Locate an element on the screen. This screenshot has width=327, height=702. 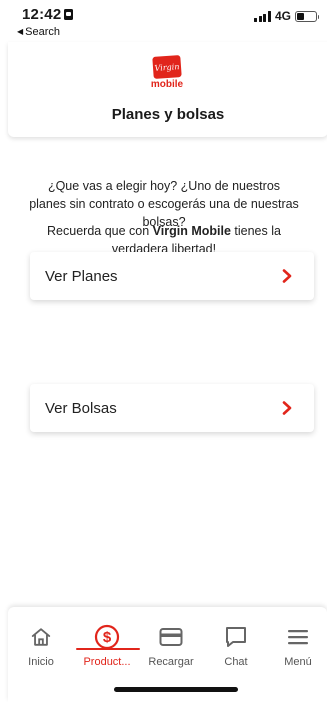
nav-item-chat: Chat is located at coordinates (236, 646).